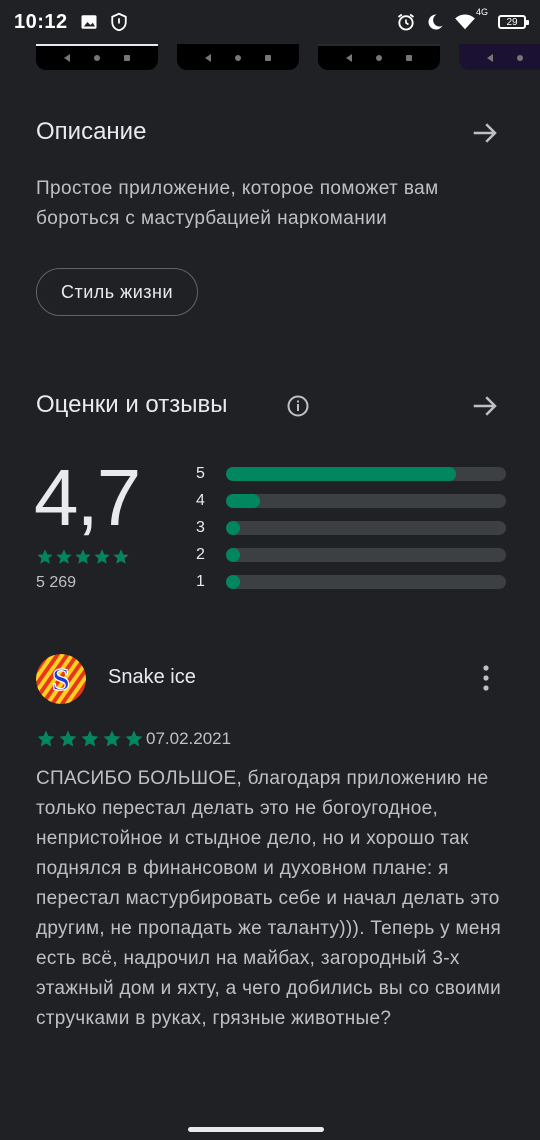 The image size is (540, 1140). I want to click on battery-level: 29, so click(512, 22).